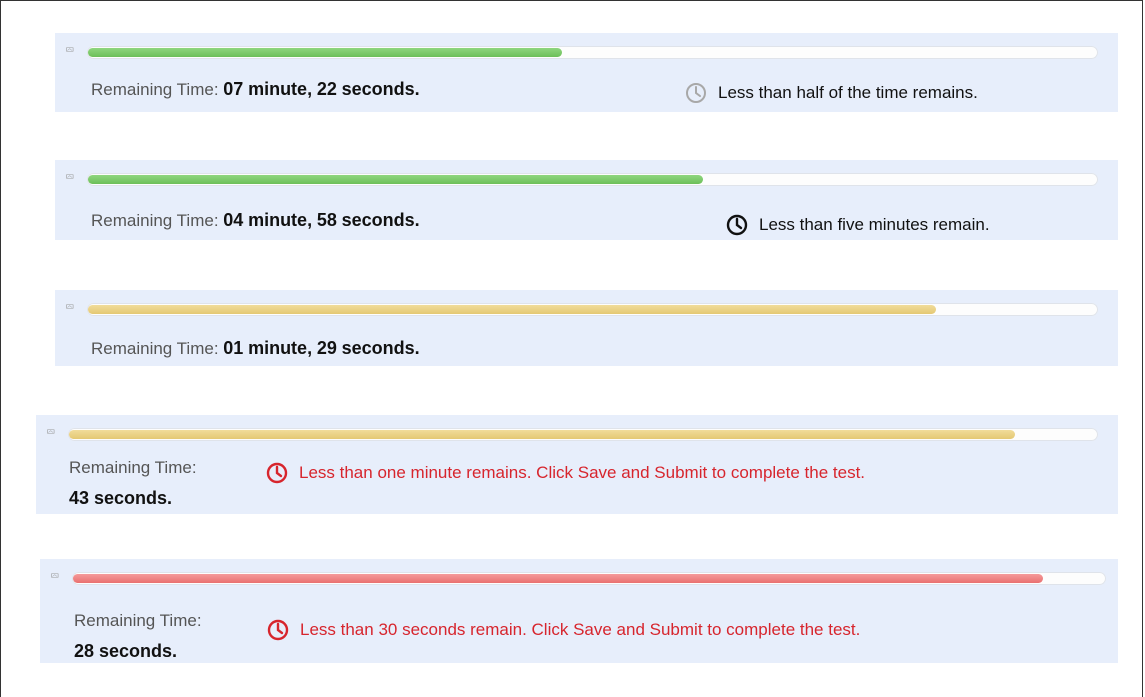  I want to click on seconds-value: 58, so click(326, 220).